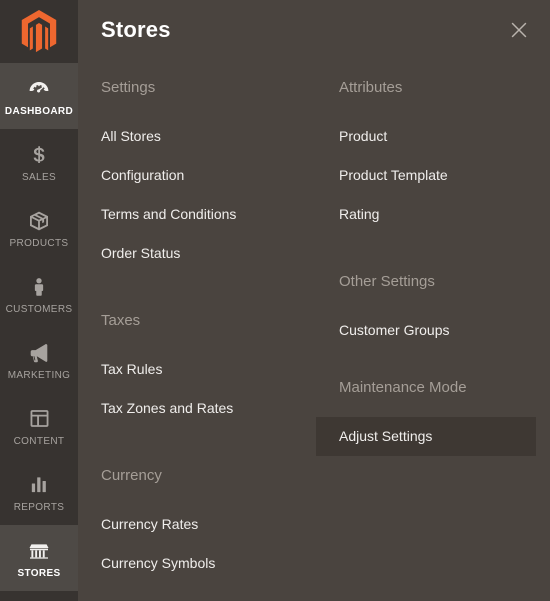  I want to click on flyout-header: Stores, so click(314, 35).